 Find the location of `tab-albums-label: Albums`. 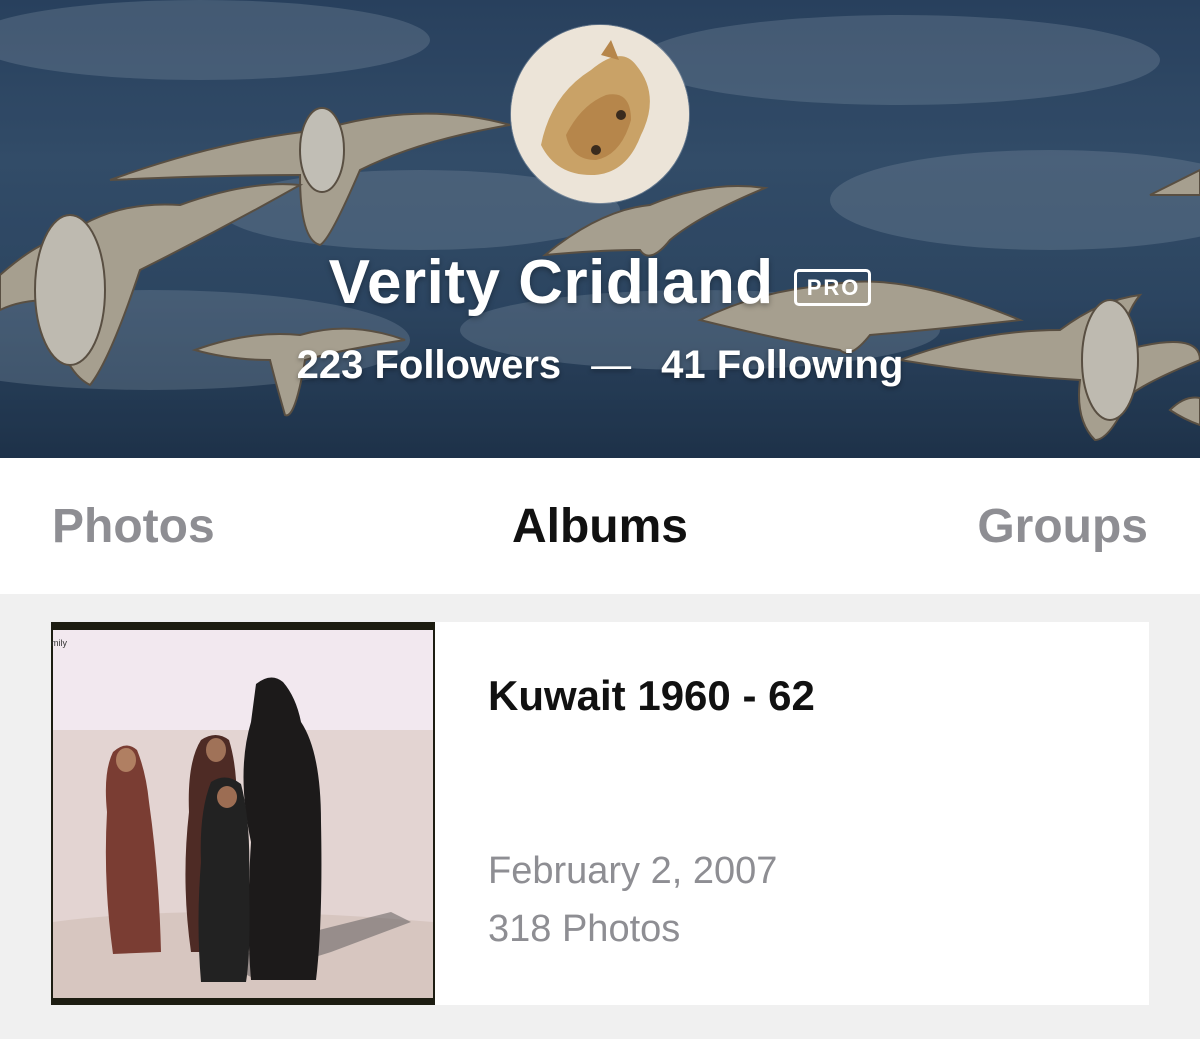

tab-albums-label: Albums is located at coordinates (600, 526).